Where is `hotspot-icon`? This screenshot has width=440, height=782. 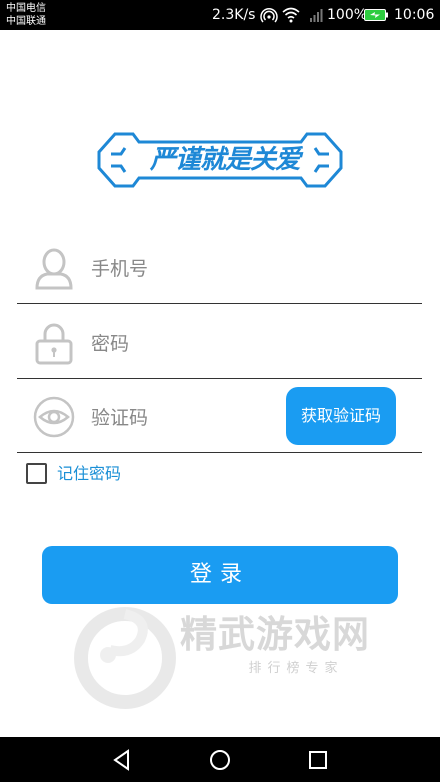
hotspot-icon is located at coordinates (269, 15).